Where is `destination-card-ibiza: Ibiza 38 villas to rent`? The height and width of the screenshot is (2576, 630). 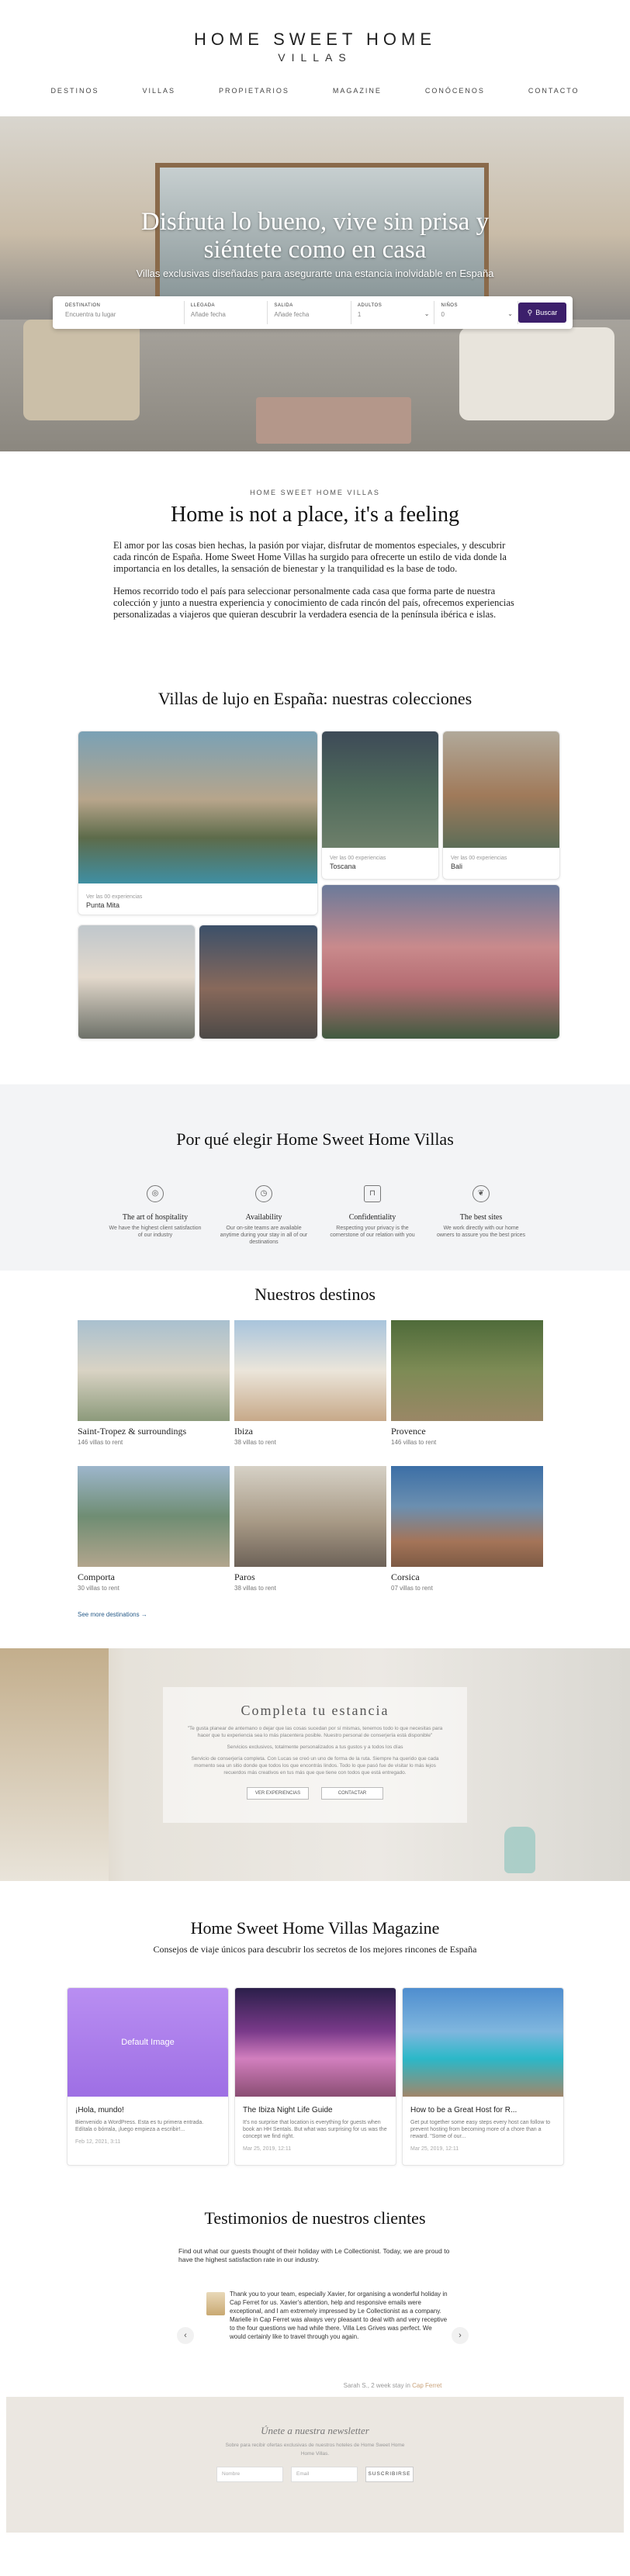
destination-card-ibiza: Ibiza 38 villas to rent is located at coordinates (310, 1383).